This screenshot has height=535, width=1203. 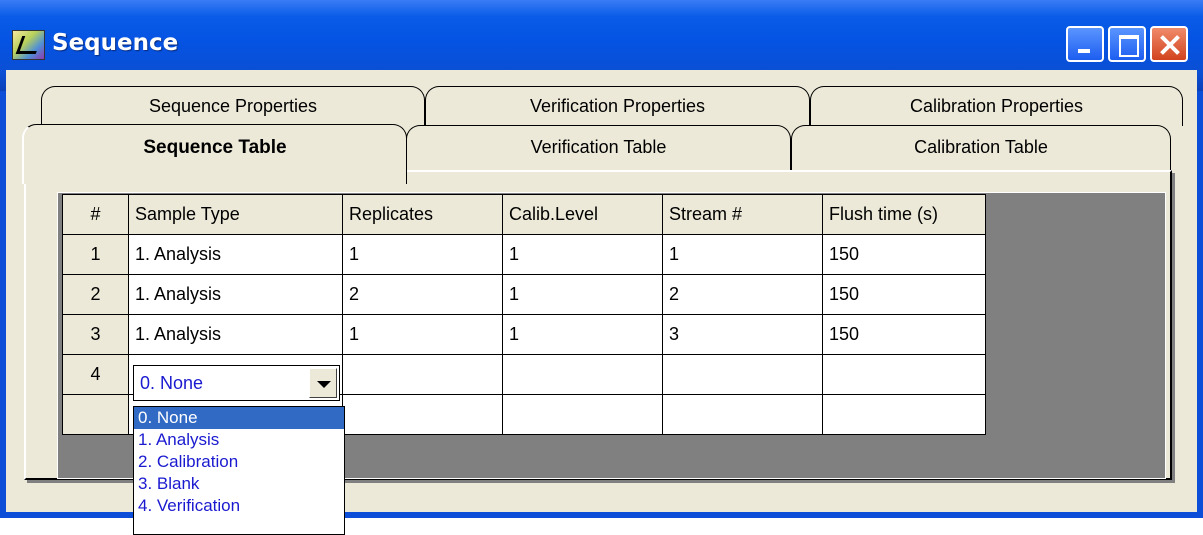 What do you see at coordinates (95, 254) in the screenshot?
I see `row-index: 1` at bounding box center [95, 254].